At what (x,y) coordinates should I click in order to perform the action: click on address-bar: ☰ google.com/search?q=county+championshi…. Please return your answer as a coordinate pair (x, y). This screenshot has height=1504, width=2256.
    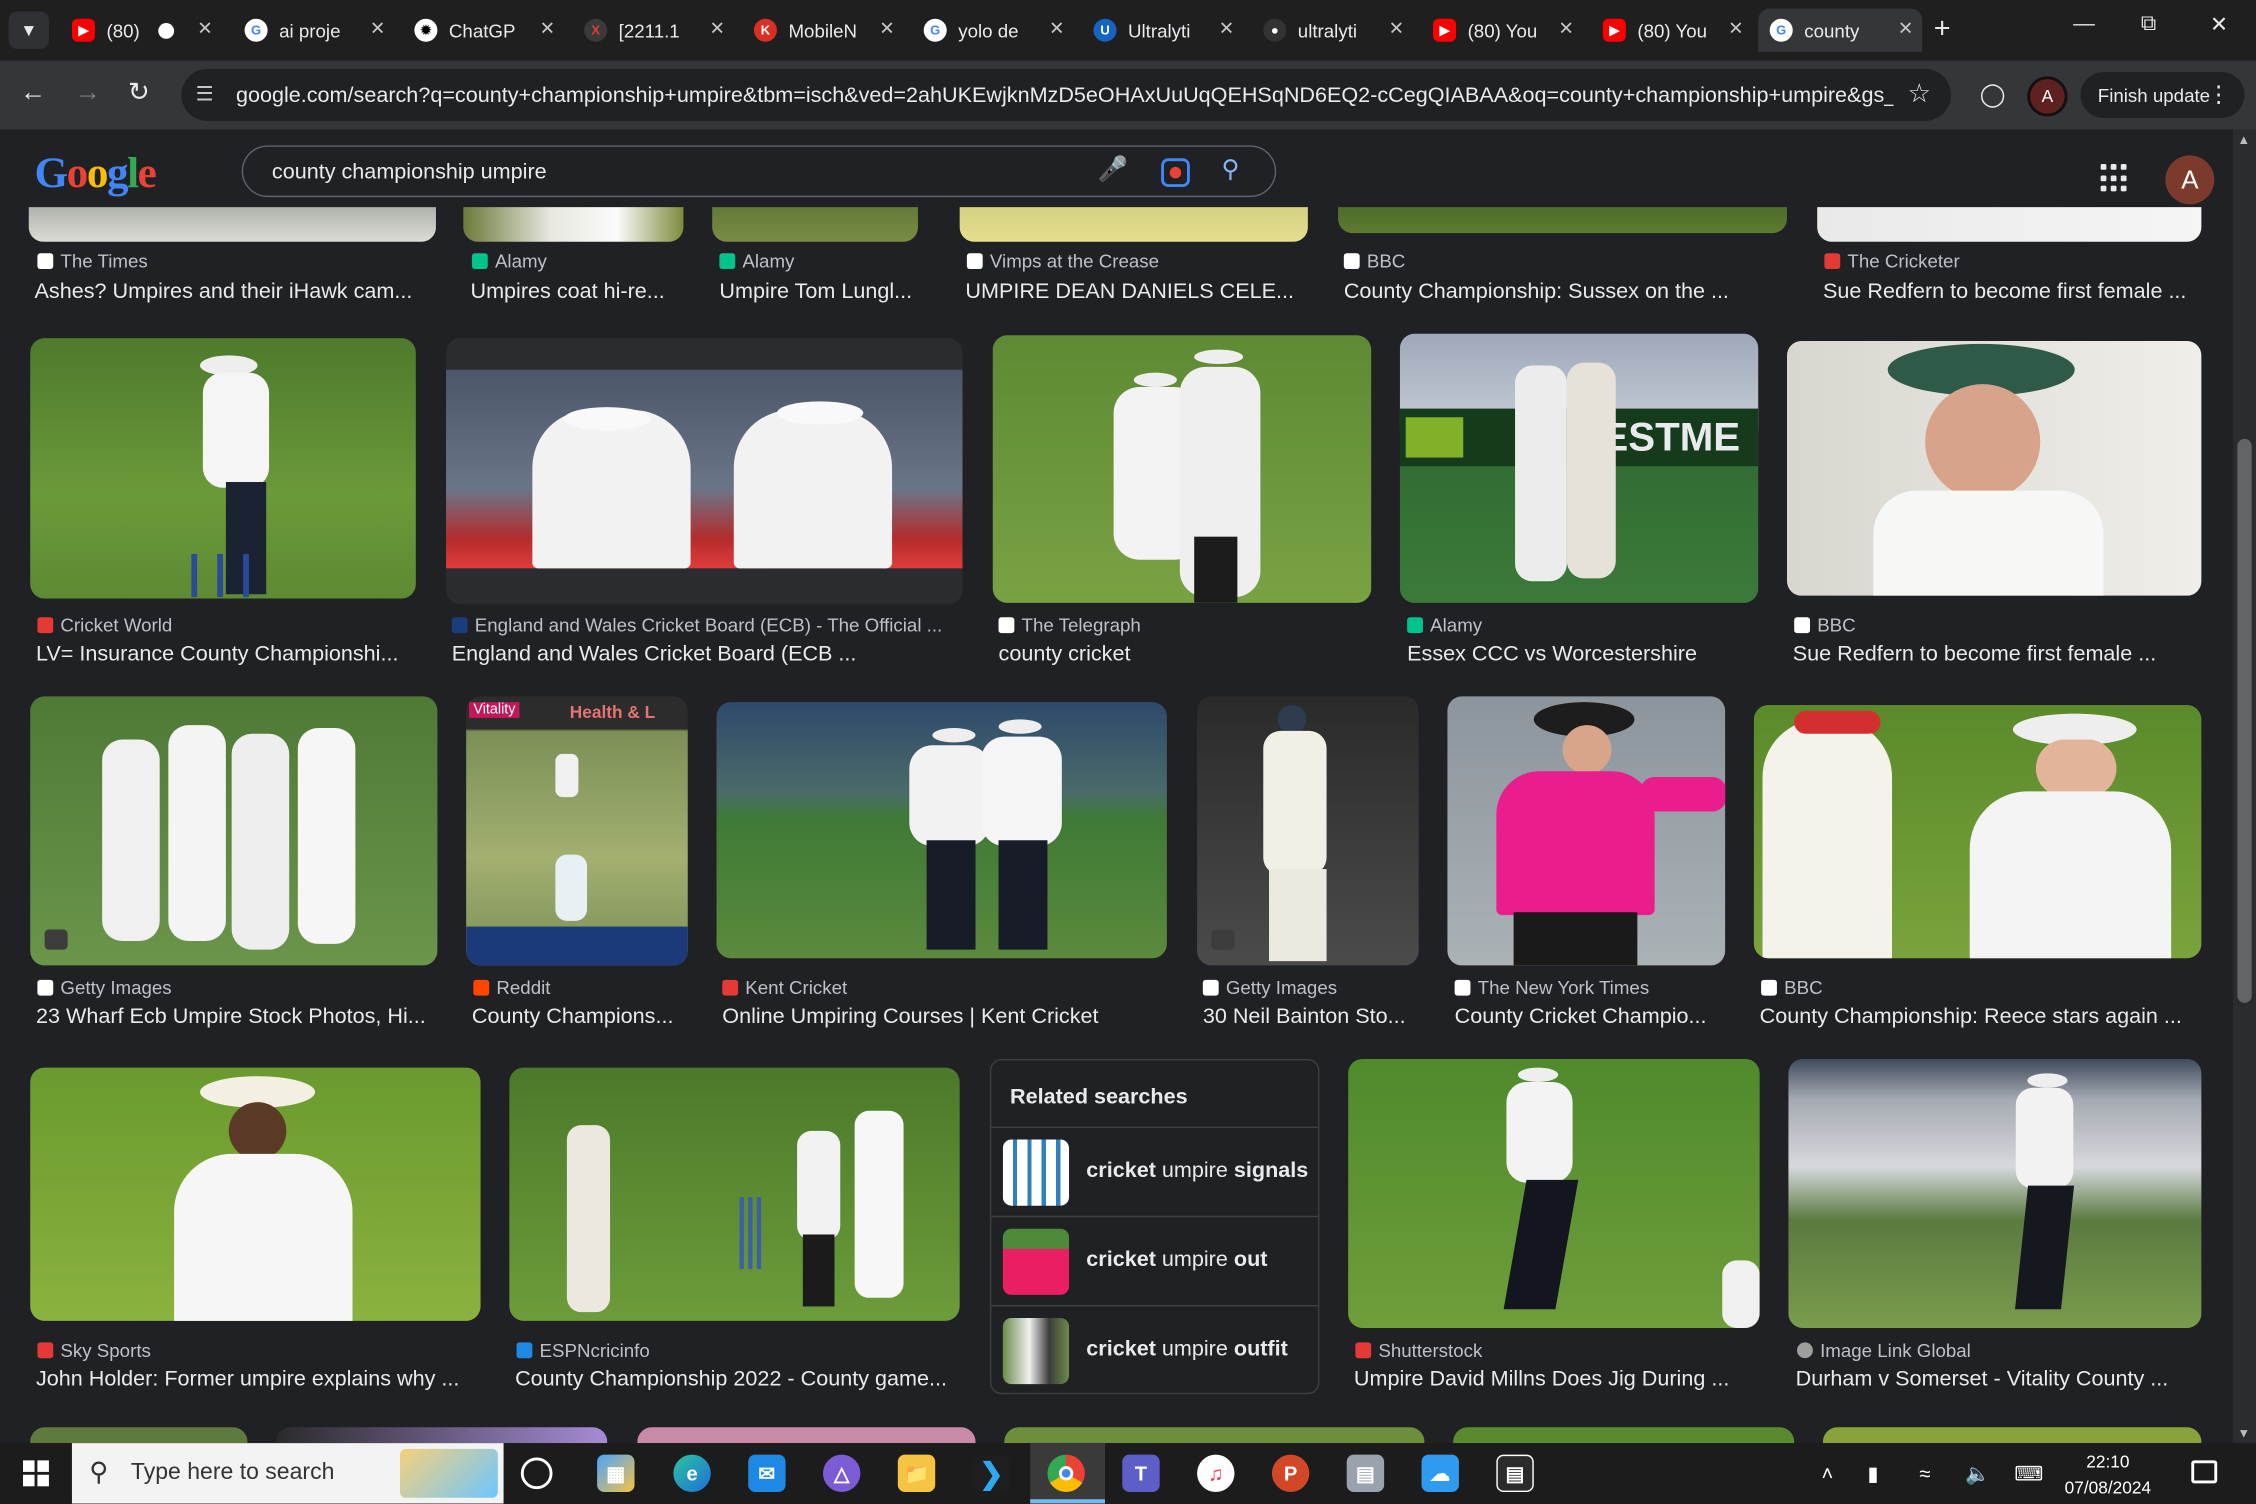
    Looking at the image, I should click on (1066, 95).